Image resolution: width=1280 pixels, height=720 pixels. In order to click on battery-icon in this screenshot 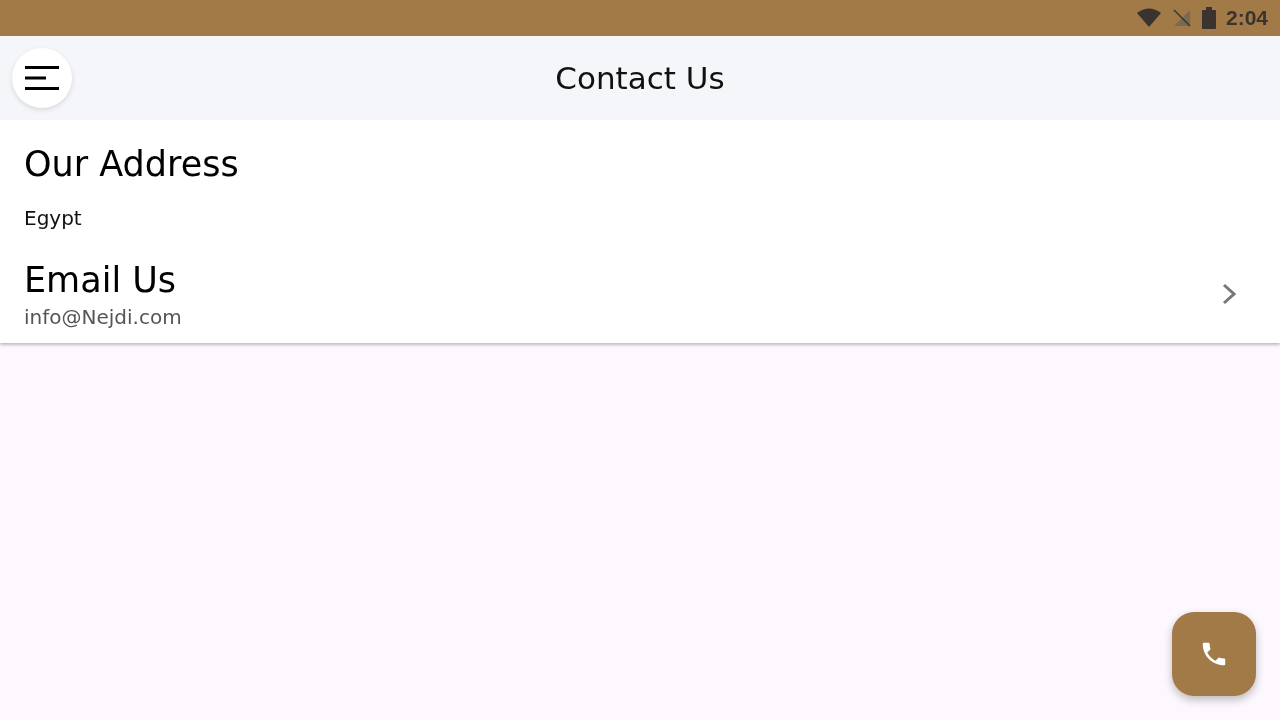, I will do `click(1208, 18)`.